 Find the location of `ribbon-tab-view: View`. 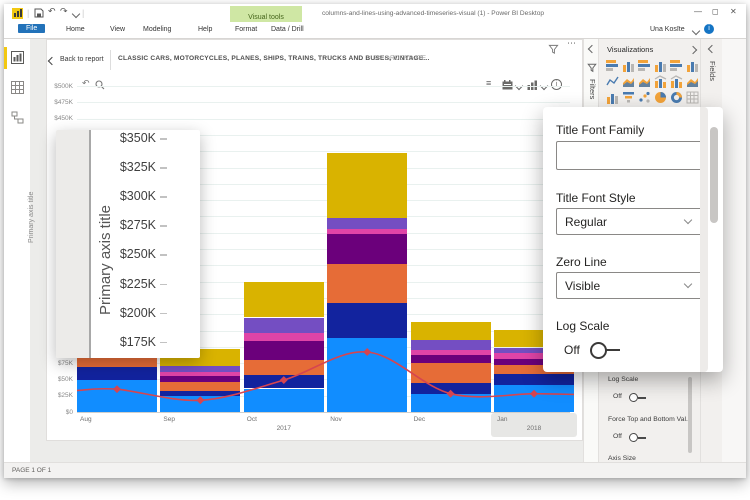

ribbon-tab-view: View is located at coordinates (117, 29).